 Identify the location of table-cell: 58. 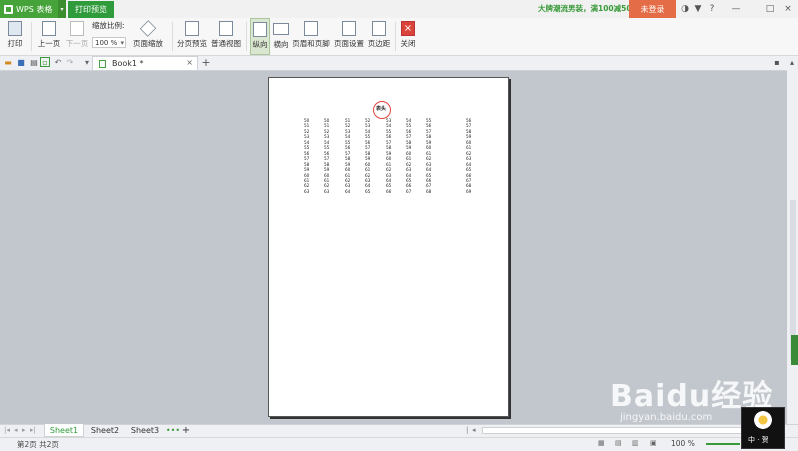
(348, 159).